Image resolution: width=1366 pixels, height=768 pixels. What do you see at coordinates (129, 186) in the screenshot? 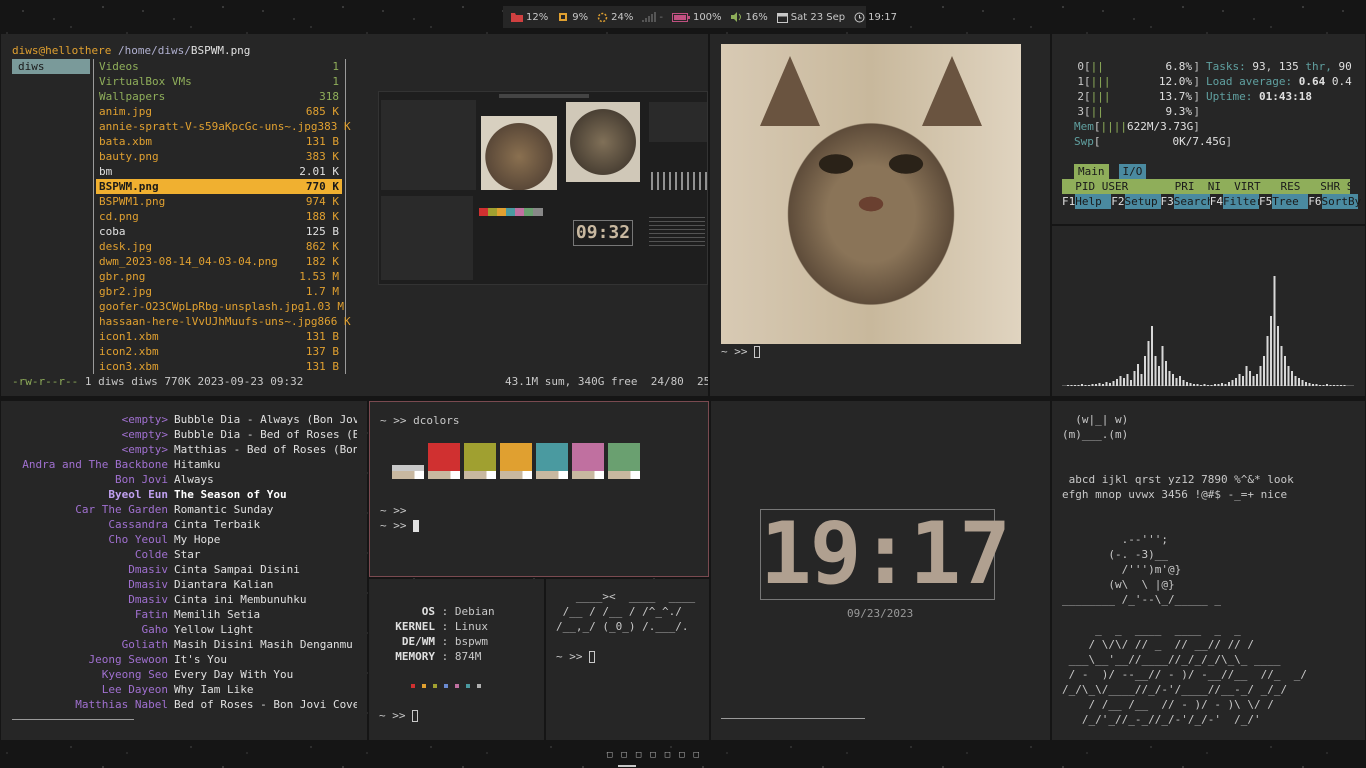
I see `file-name: BSPWM.png` at bounding box center [129, 186].